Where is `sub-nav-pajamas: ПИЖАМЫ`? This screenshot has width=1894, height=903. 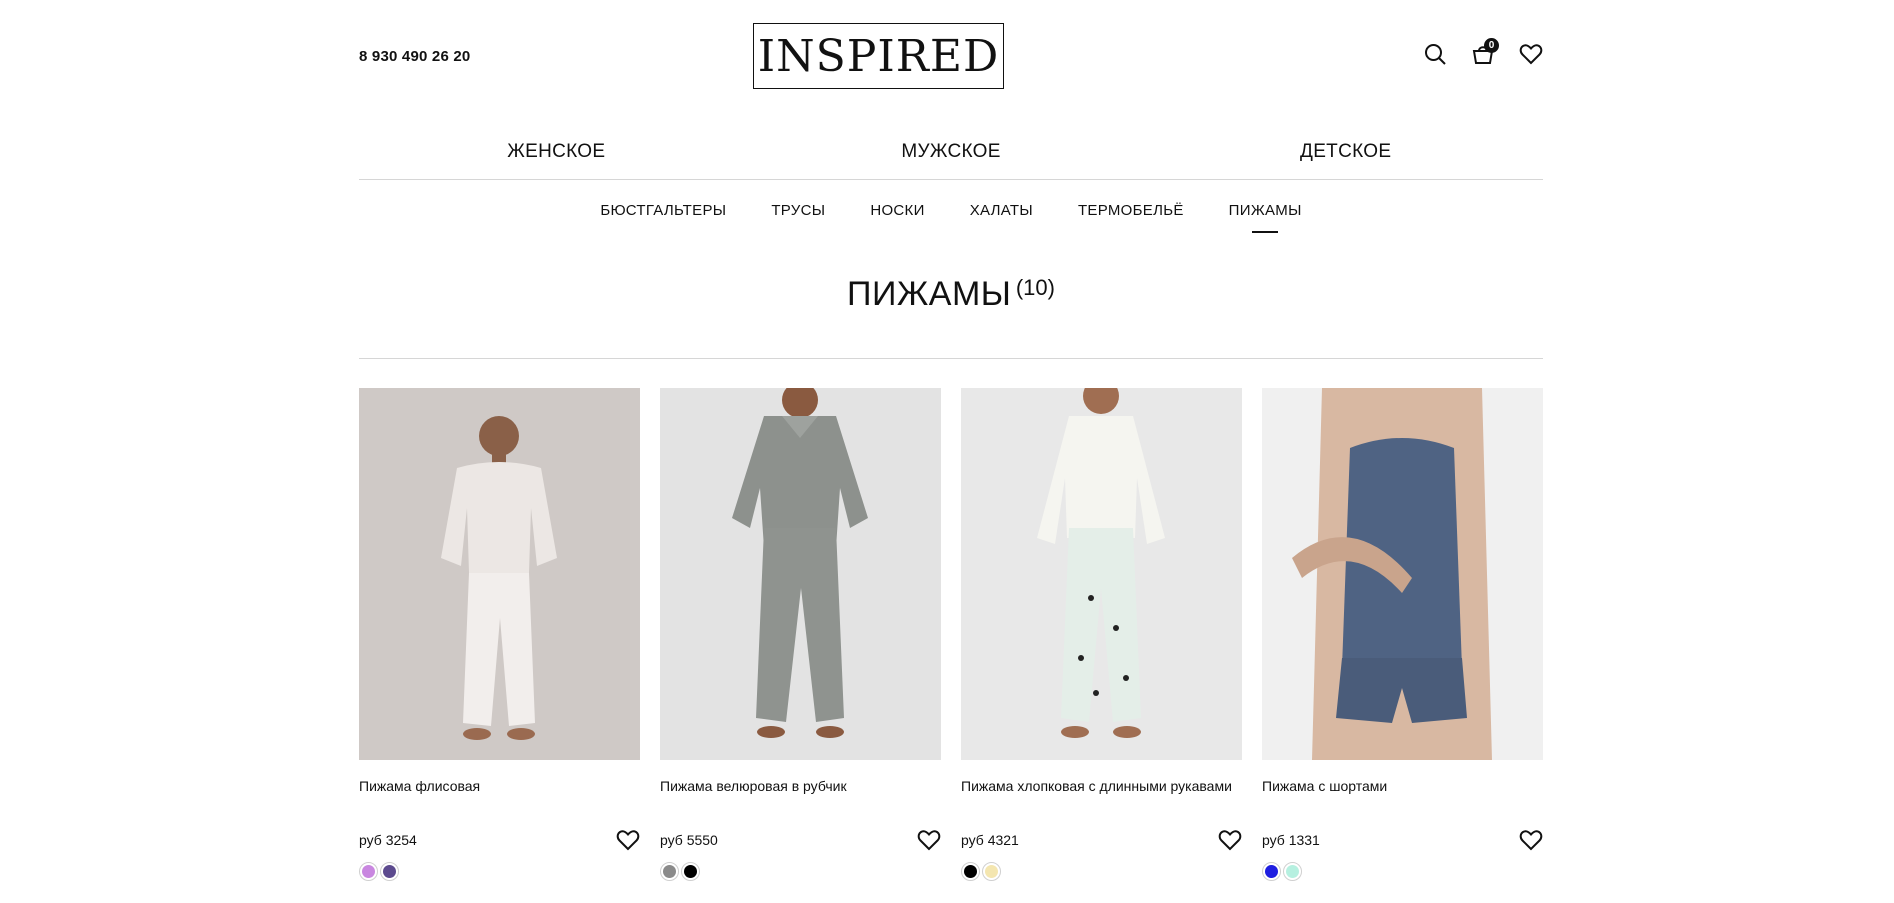 sub-nav-pajamas: ПИЖАМЫ is located at coordinates (1265, 212).